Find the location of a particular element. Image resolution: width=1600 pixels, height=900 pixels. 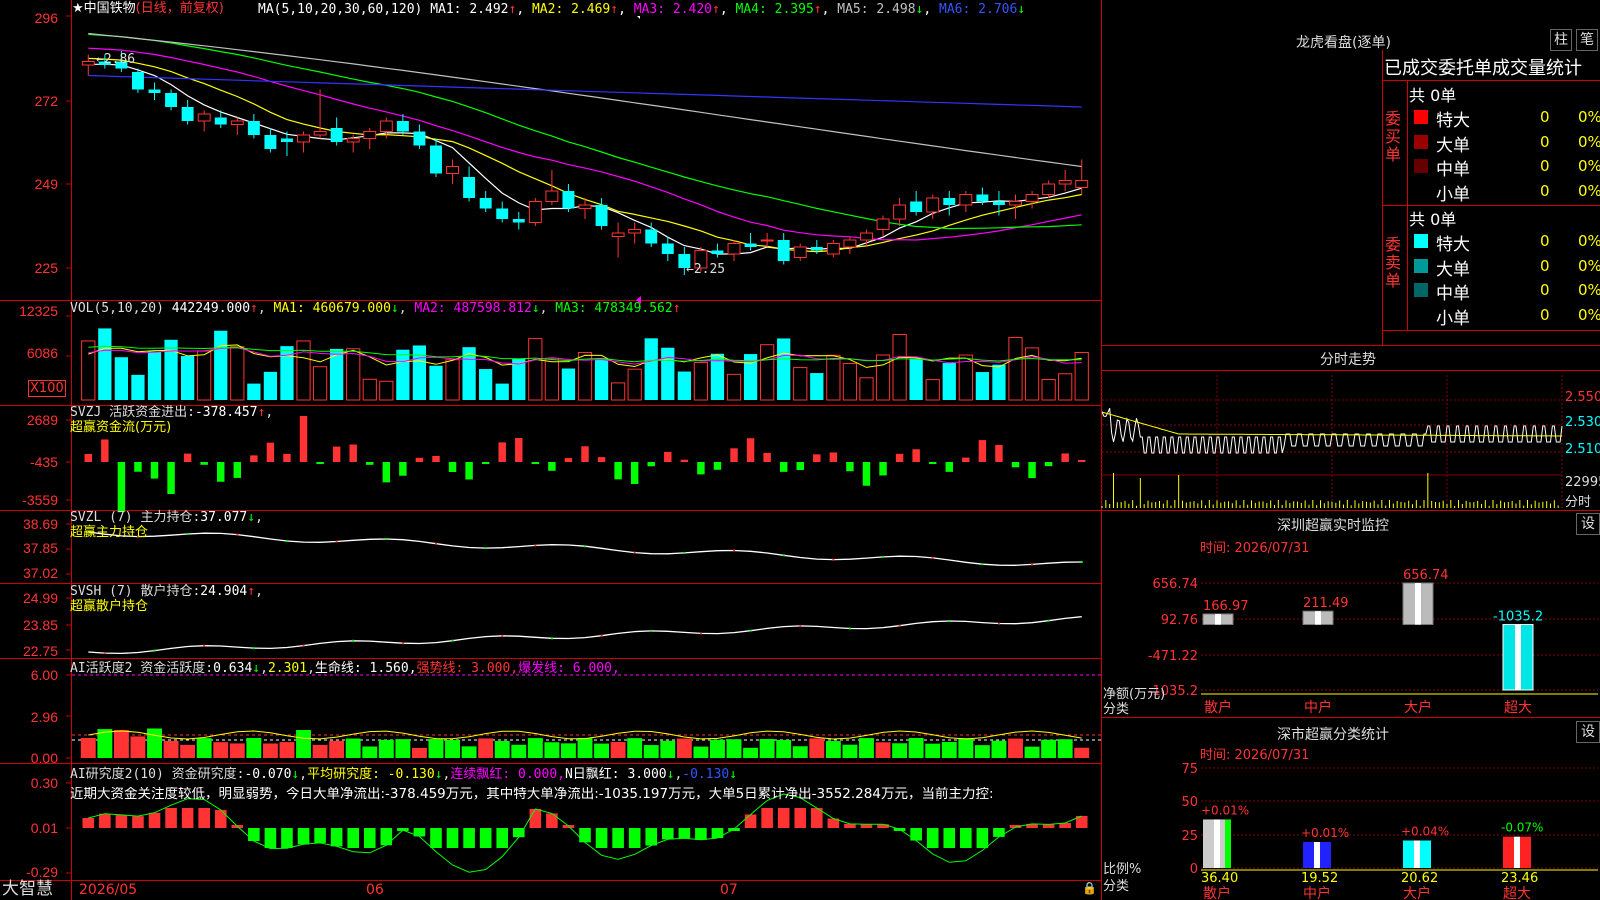

monitor-category-label: 散户 is located at coordinates (1218, 707).